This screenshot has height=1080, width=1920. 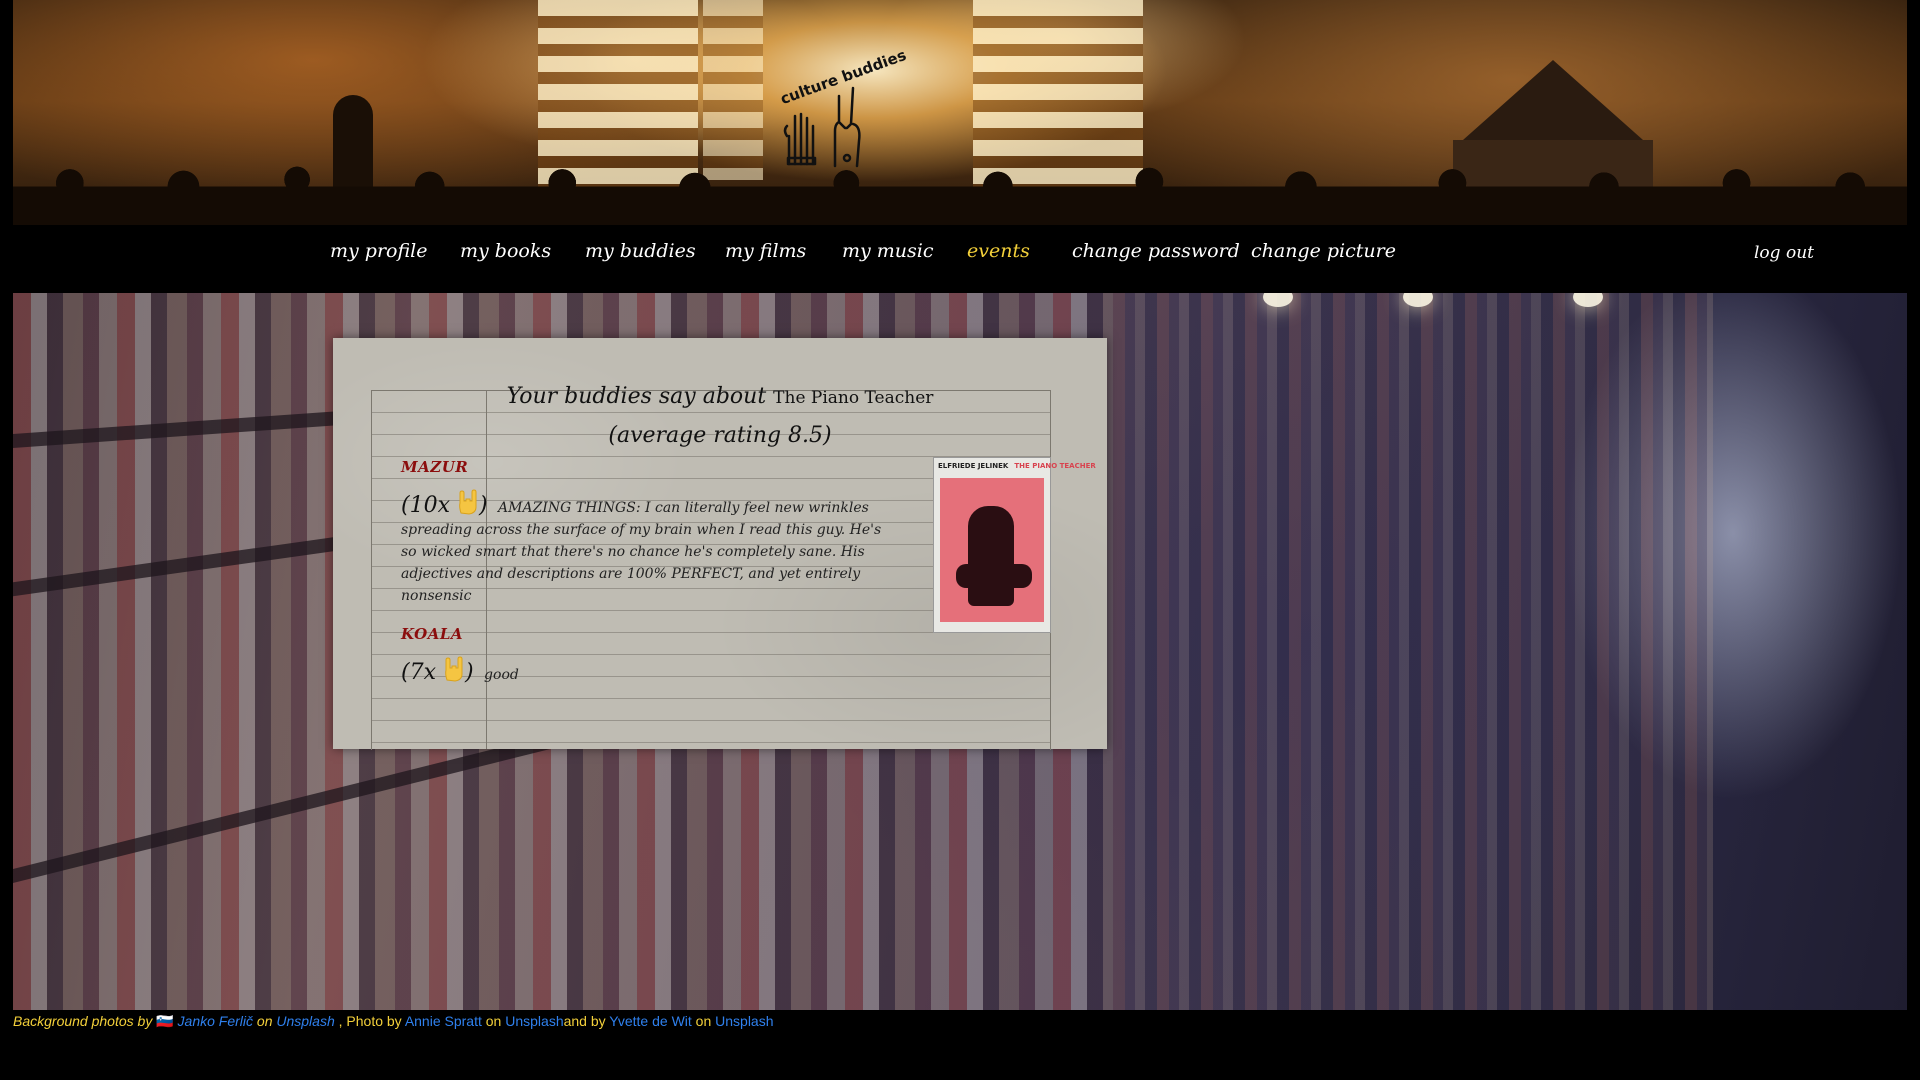 I want to click on nav-my-music: my music, so click(x=888, y=251).